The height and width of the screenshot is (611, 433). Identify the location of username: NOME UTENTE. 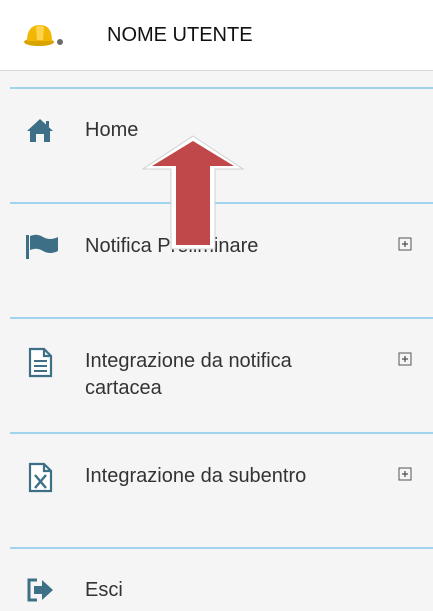
(180, 35).